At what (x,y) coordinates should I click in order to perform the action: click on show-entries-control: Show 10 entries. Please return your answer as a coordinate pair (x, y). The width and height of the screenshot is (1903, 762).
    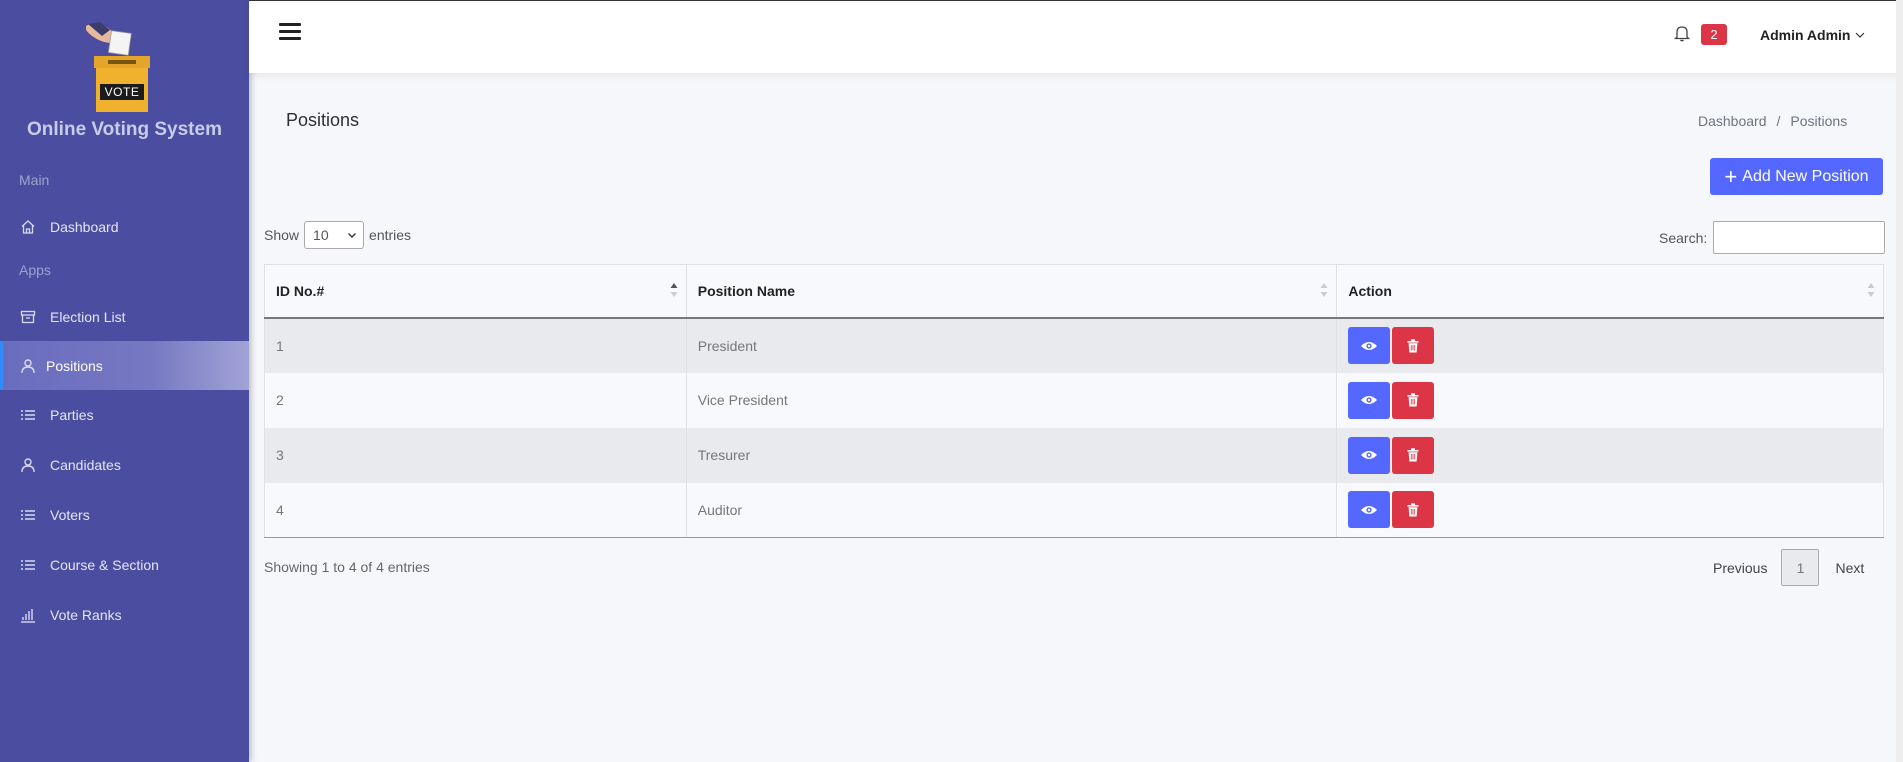
    Looking at the image, I should click on (337, 235).